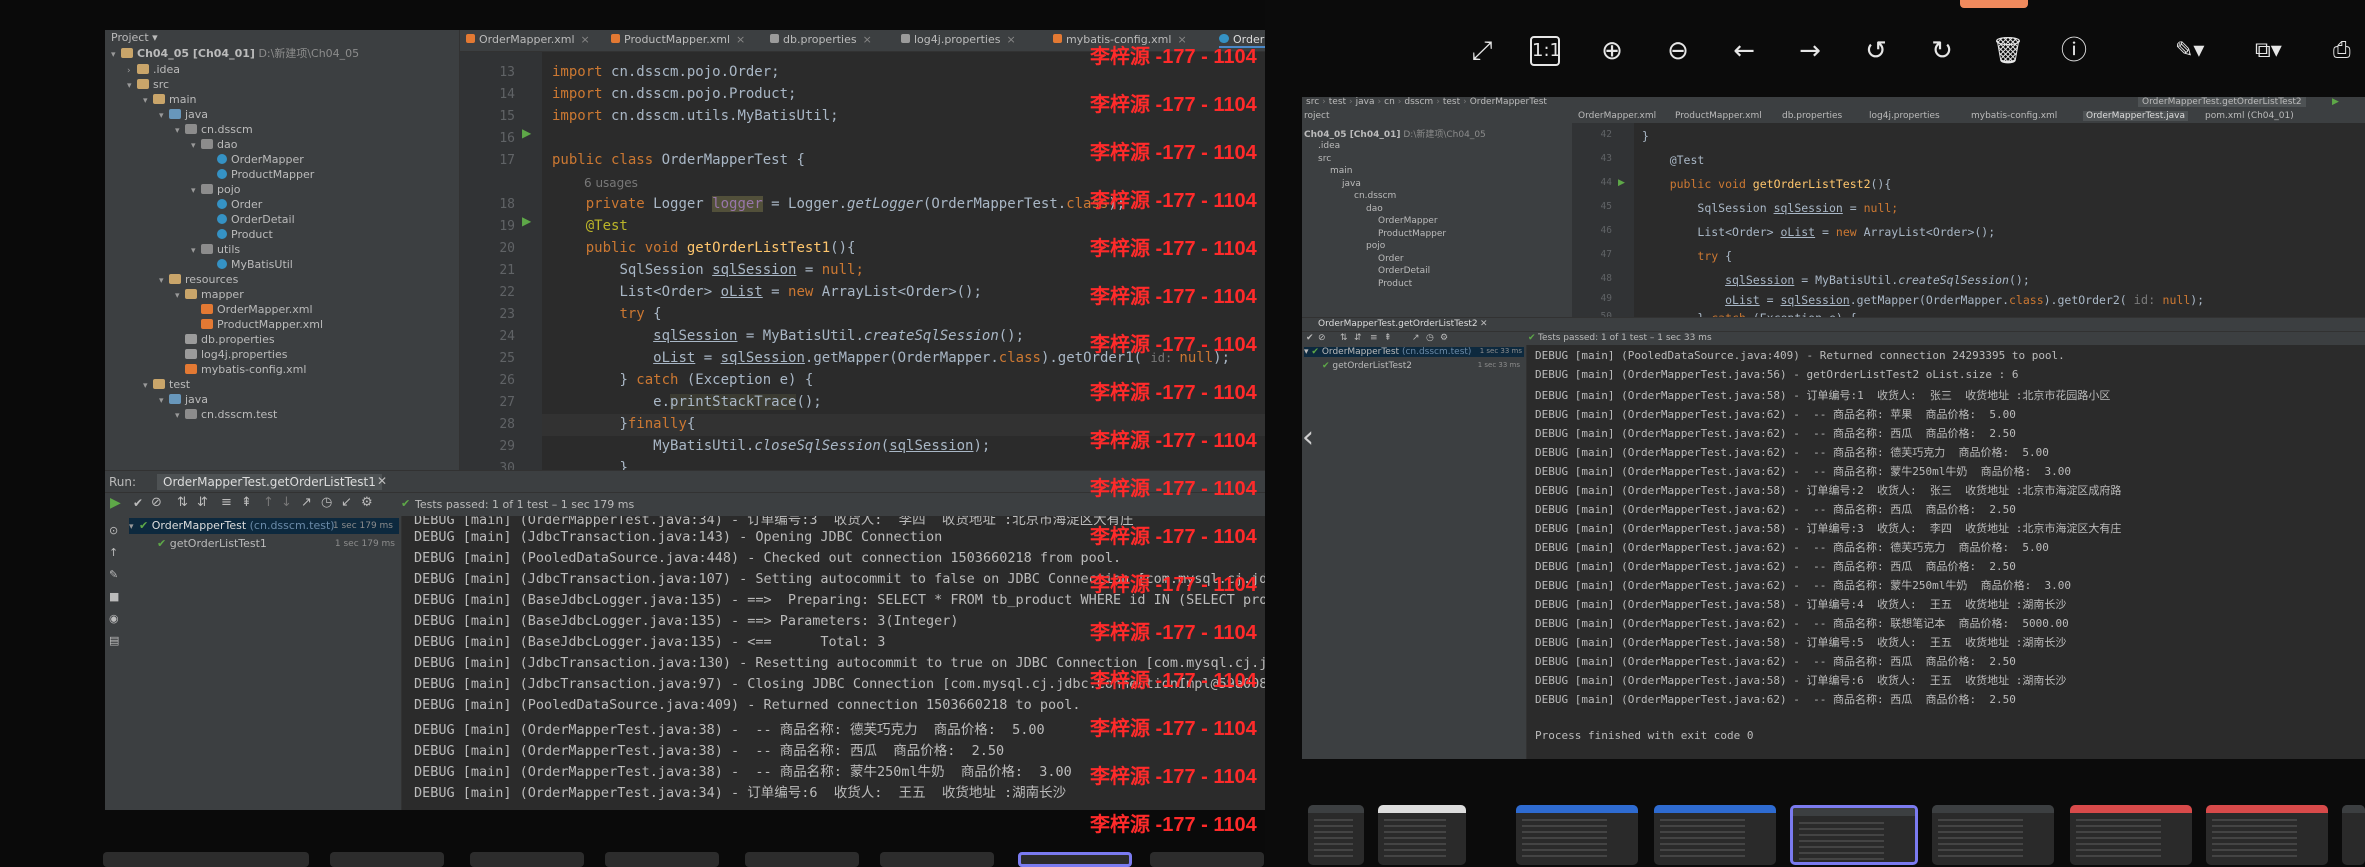 The image size is (2365, 867). Describe the element at coordinates (134, 38) in the screenshot. I see `project-dropdown: Project ▾` at that location.